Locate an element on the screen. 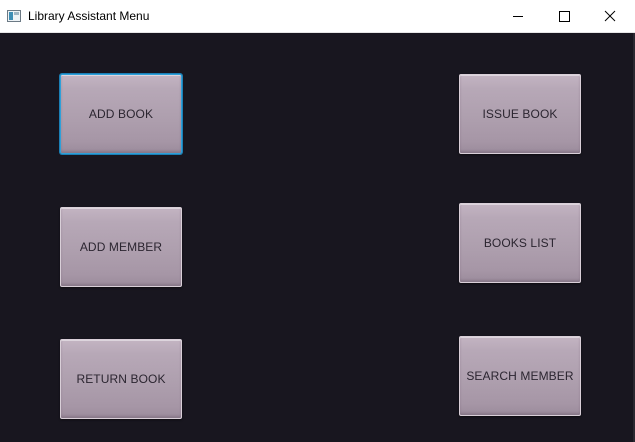 The height and width of the screenshot is (442, 635). books-list-button: BOOKS LIST is located at coordinates (520, 243).